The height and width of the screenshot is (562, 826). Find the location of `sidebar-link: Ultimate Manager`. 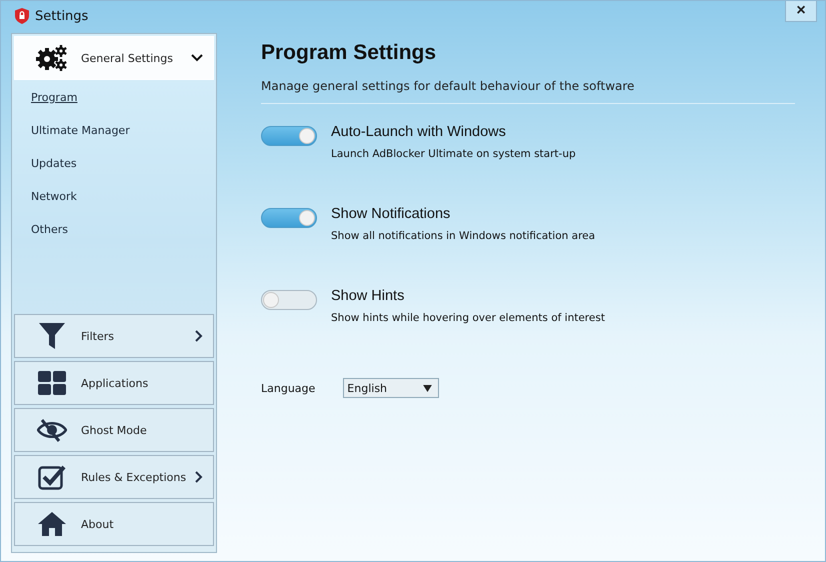

sidebar-link: Ultimate Manager is located at coordinates (80, 131).